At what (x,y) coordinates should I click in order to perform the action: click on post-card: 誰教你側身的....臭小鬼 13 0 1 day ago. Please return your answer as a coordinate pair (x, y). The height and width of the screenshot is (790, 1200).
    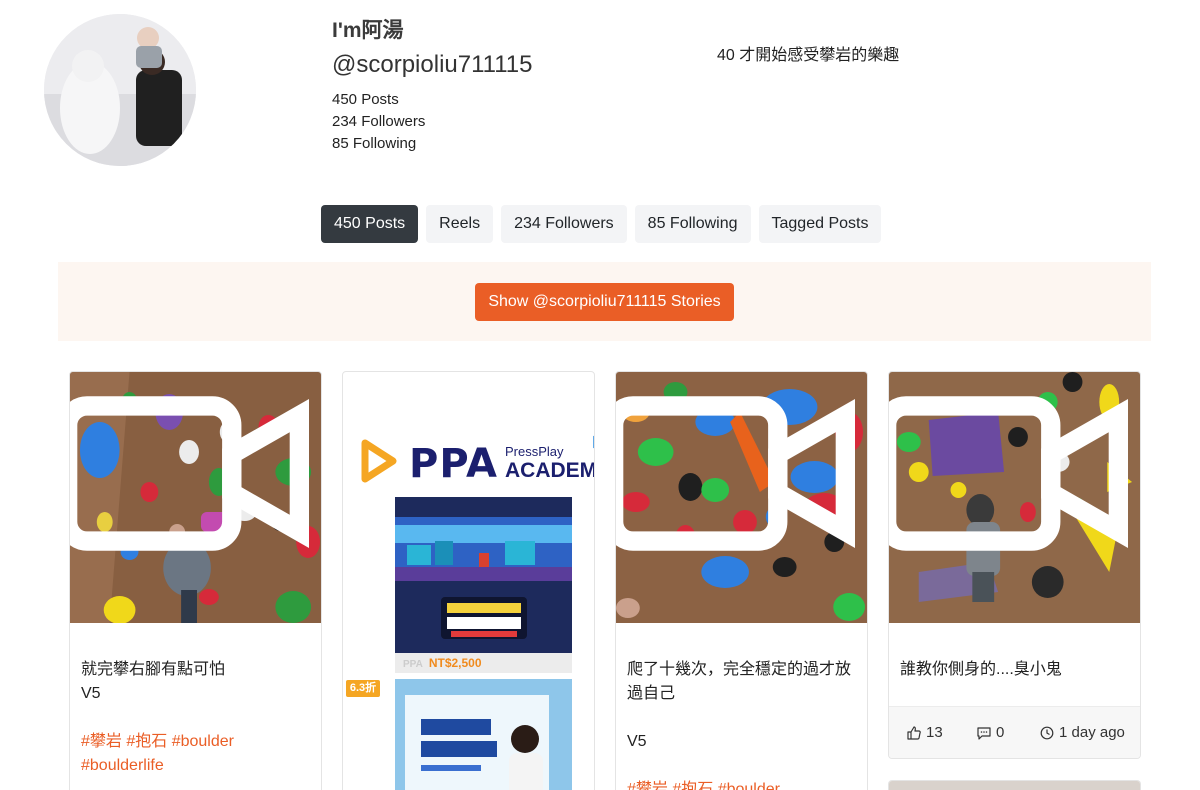
    Looking at the image, I should click on (1014, 565).